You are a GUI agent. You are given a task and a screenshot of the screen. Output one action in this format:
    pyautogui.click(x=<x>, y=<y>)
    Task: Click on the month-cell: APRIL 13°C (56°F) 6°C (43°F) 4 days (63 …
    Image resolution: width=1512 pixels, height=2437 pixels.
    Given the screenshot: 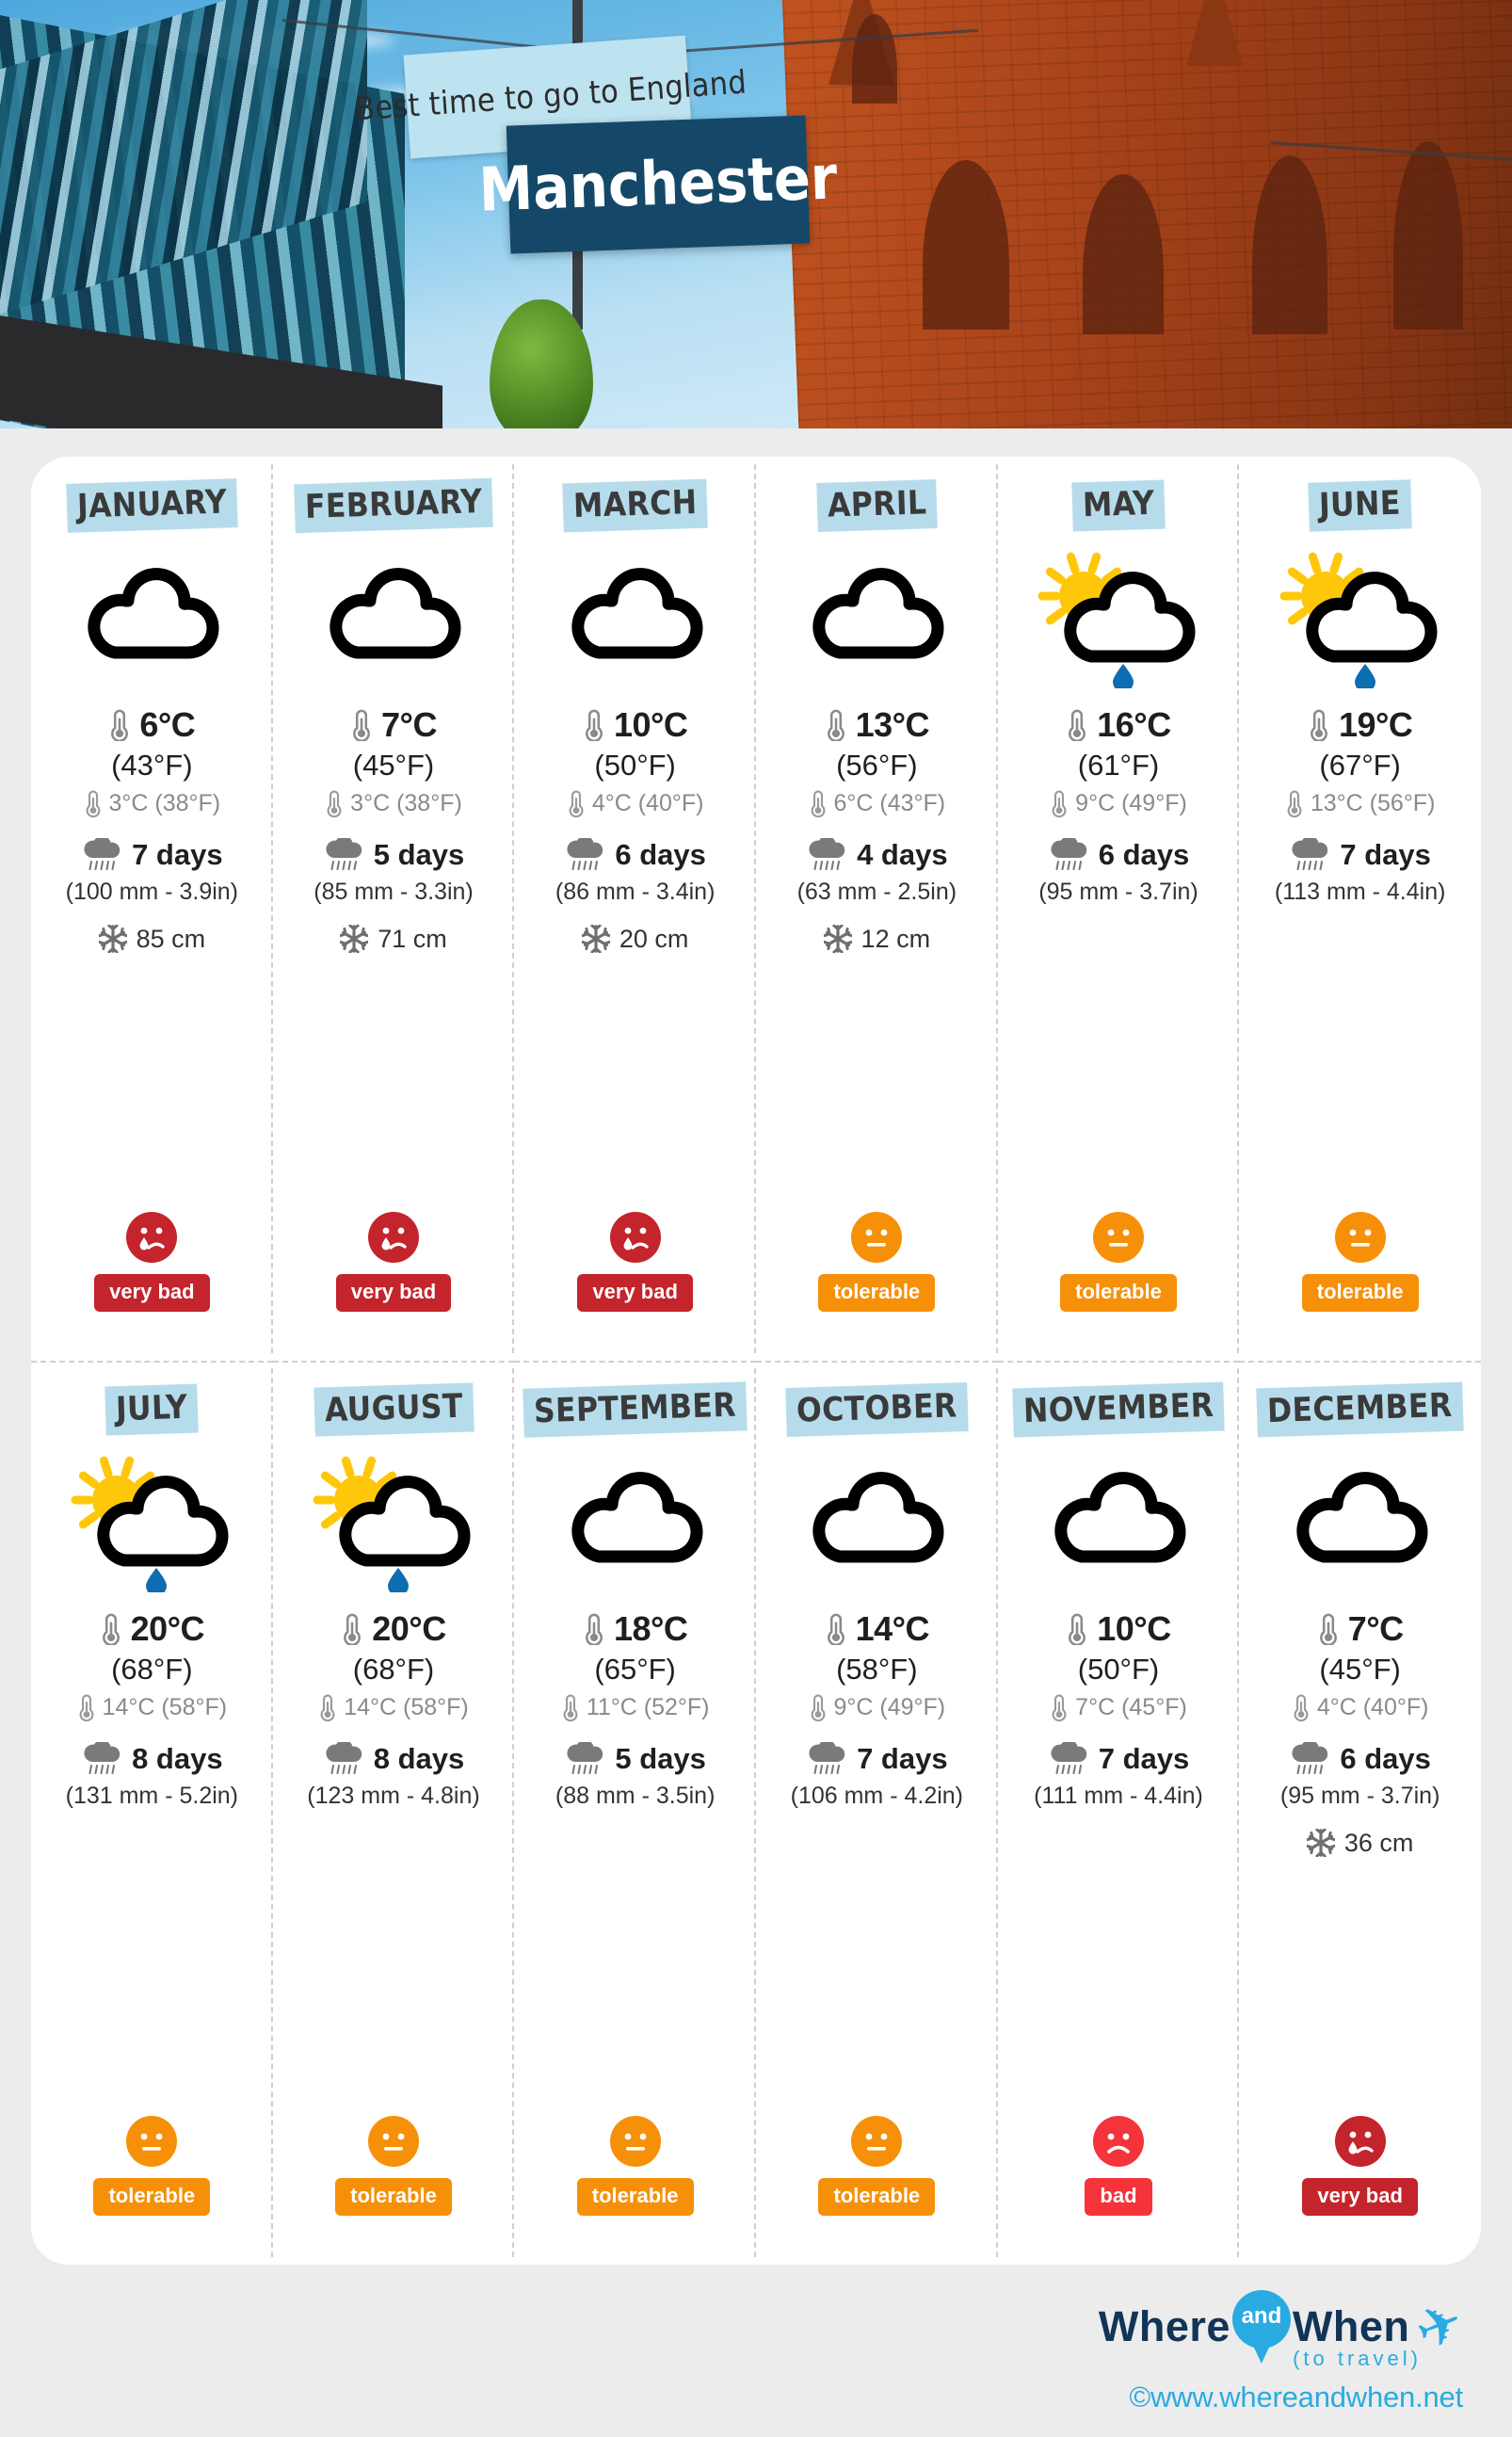 What is the action you would take?
    pyautogui.click(x=877, y=909)
    